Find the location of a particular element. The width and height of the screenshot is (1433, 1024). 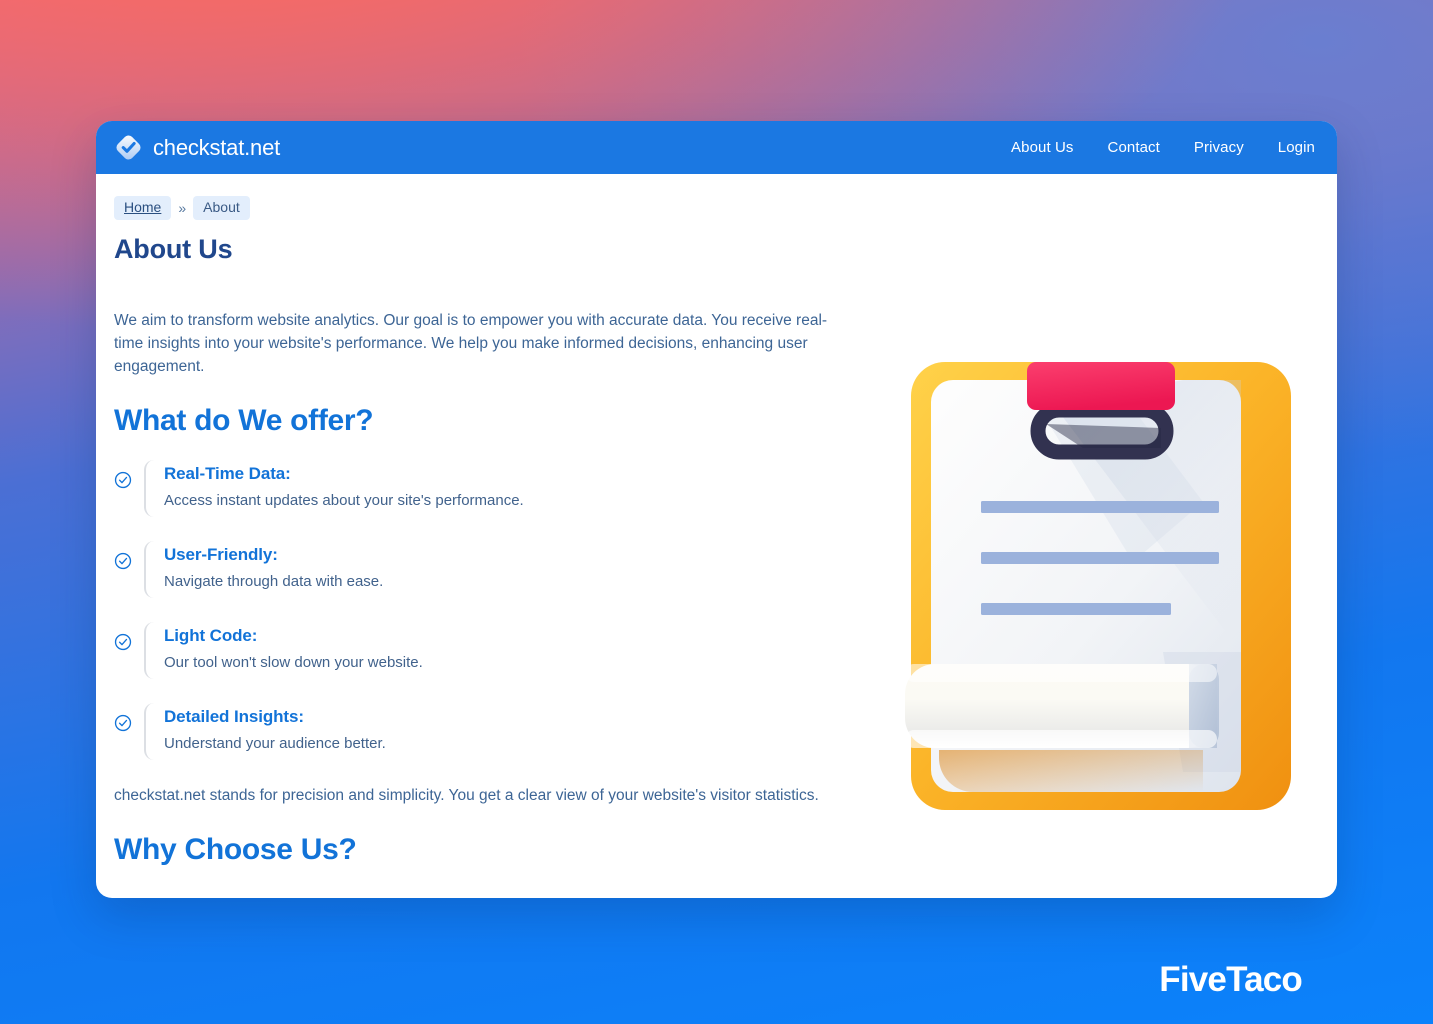

check-diamond-icon is located at coordinates (128, 147).